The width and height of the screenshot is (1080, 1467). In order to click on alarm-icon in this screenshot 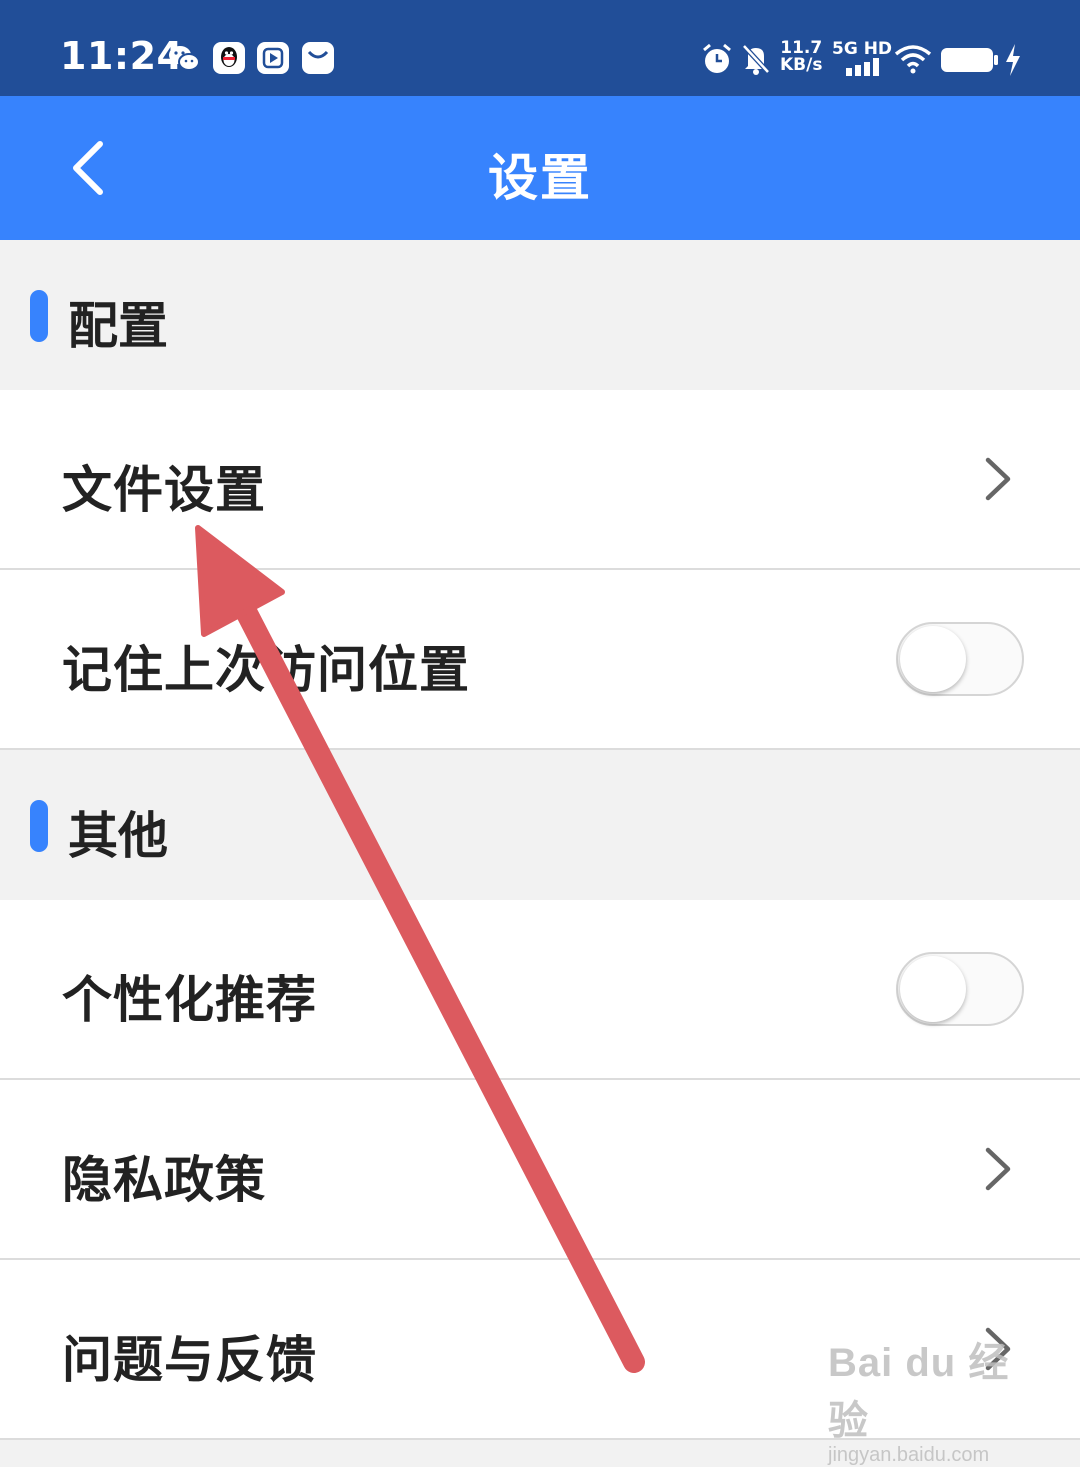, I will do `click(717, 58)`.